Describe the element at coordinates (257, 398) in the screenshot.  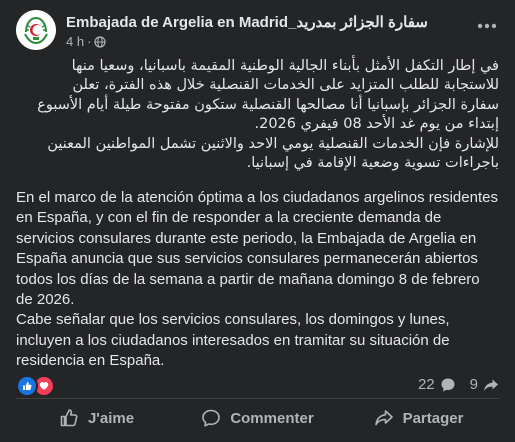
I see `actions-divider` at that location.